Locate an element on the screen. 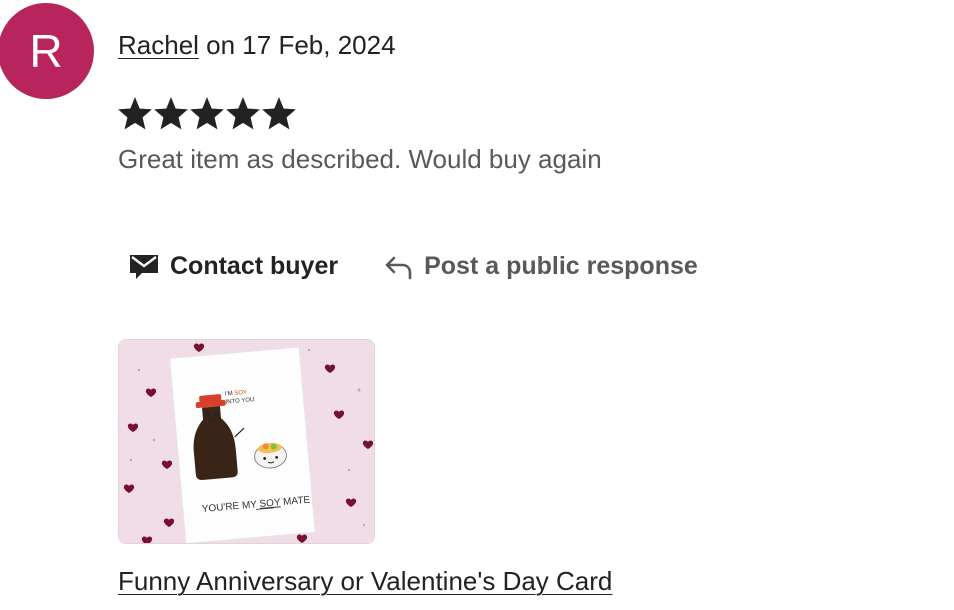 The image size is (954, 610). star-rating is located at coordinates (207, 115).